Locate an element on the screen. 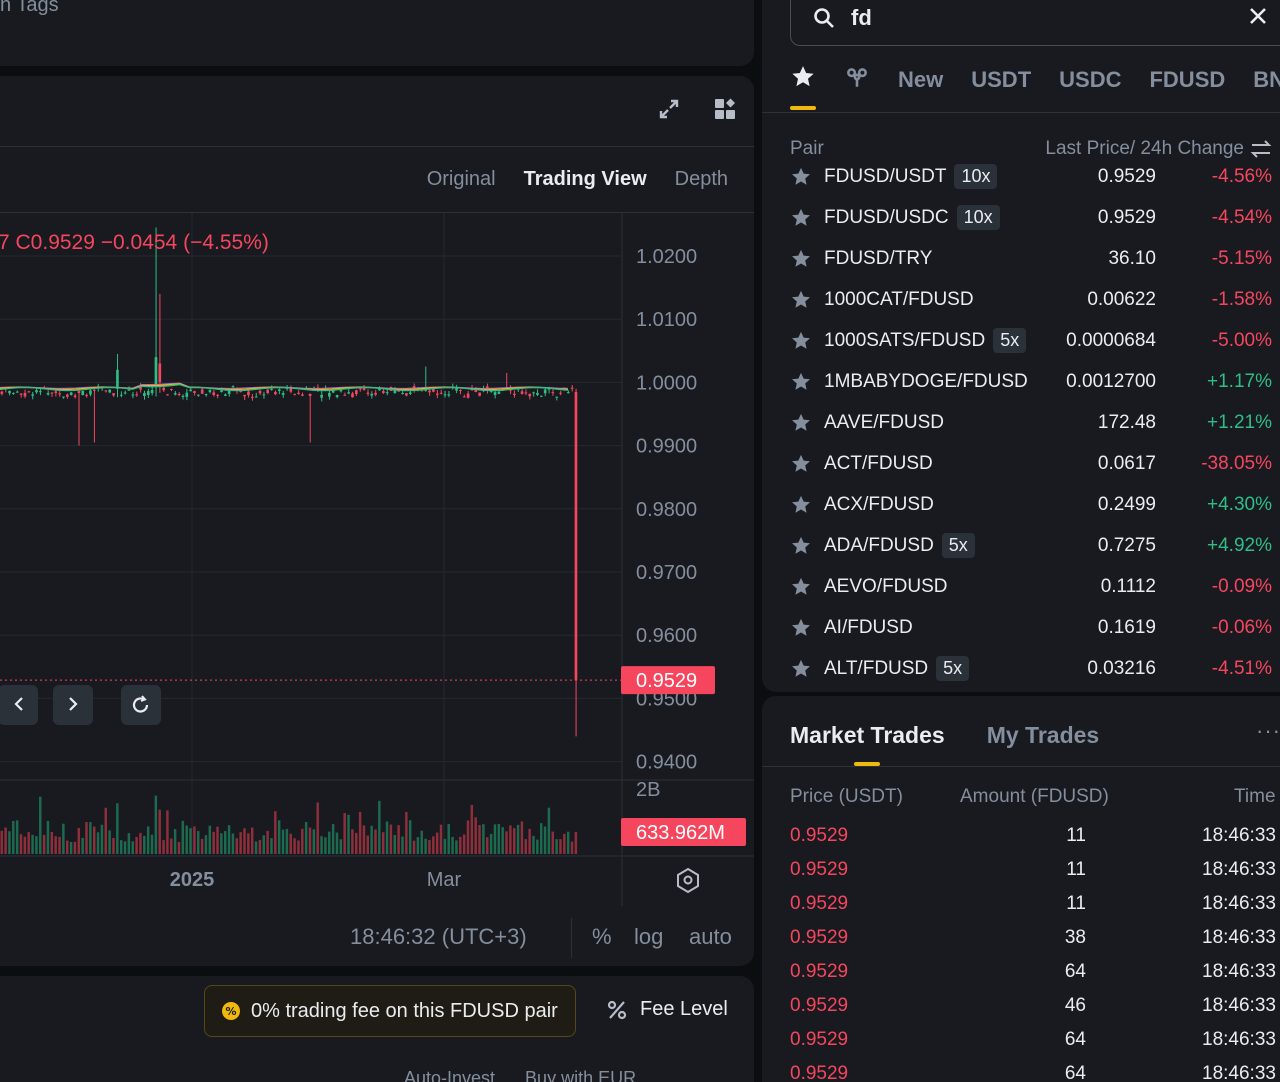  more-options-icon: ··· is located at coordinates (1268, 731).